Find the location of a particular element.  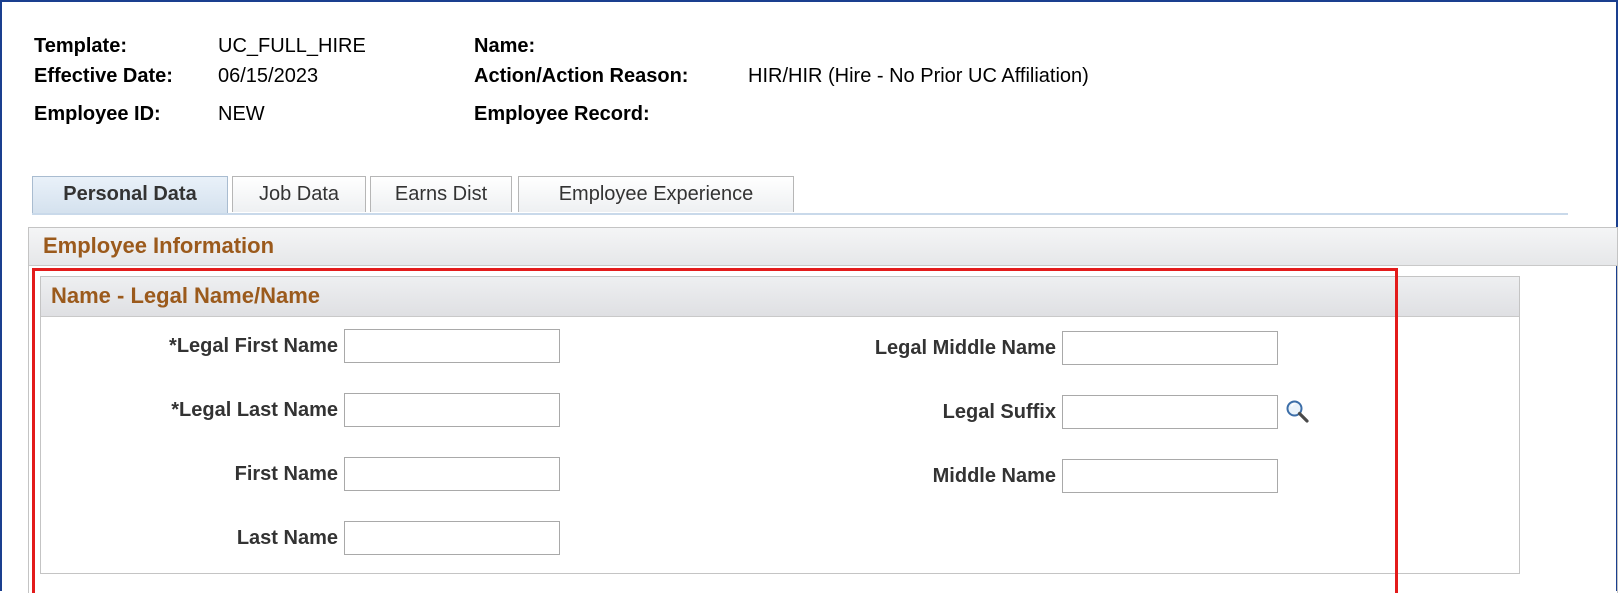

effective-date-value: 06/15/2023 is located at coordinates (268, 76).